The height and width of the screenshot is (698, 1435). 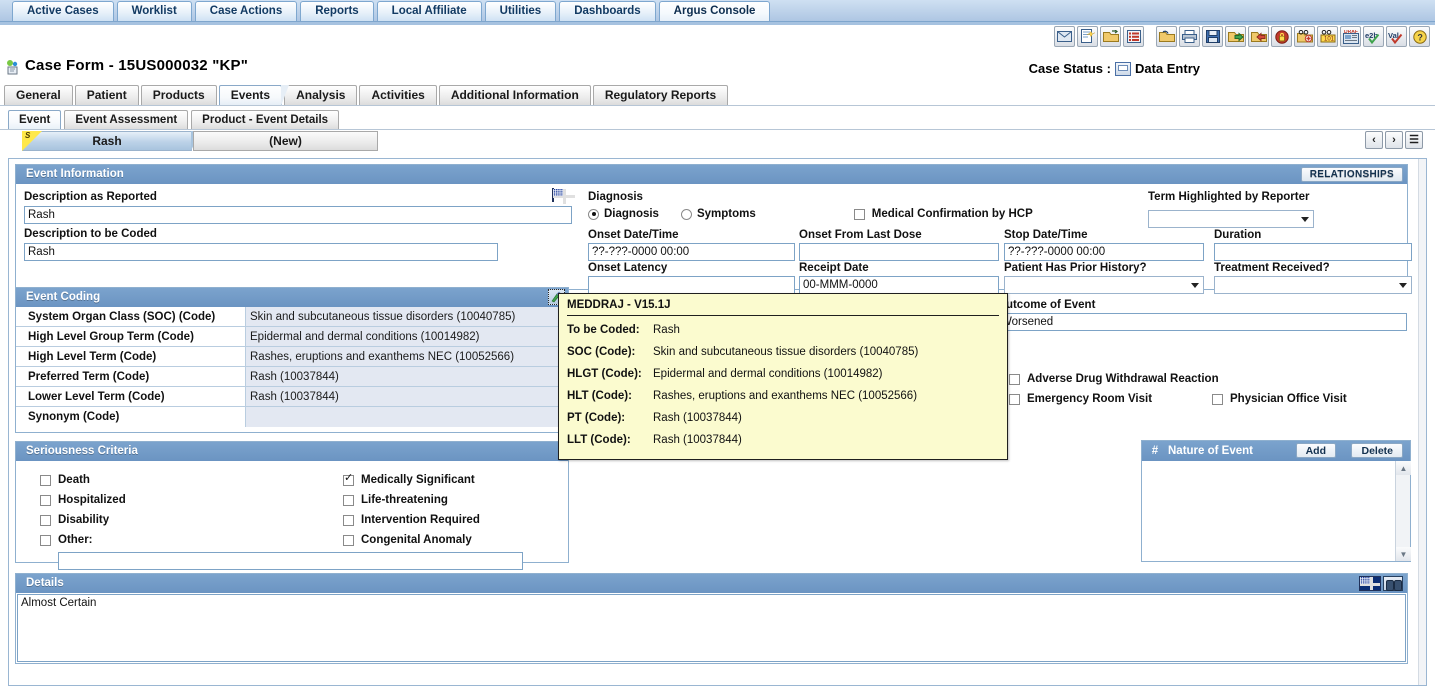 What do you see at coordinates (1212, 36) in the screenshot?
I see `save-icon` at bounding box center [1212, 36].